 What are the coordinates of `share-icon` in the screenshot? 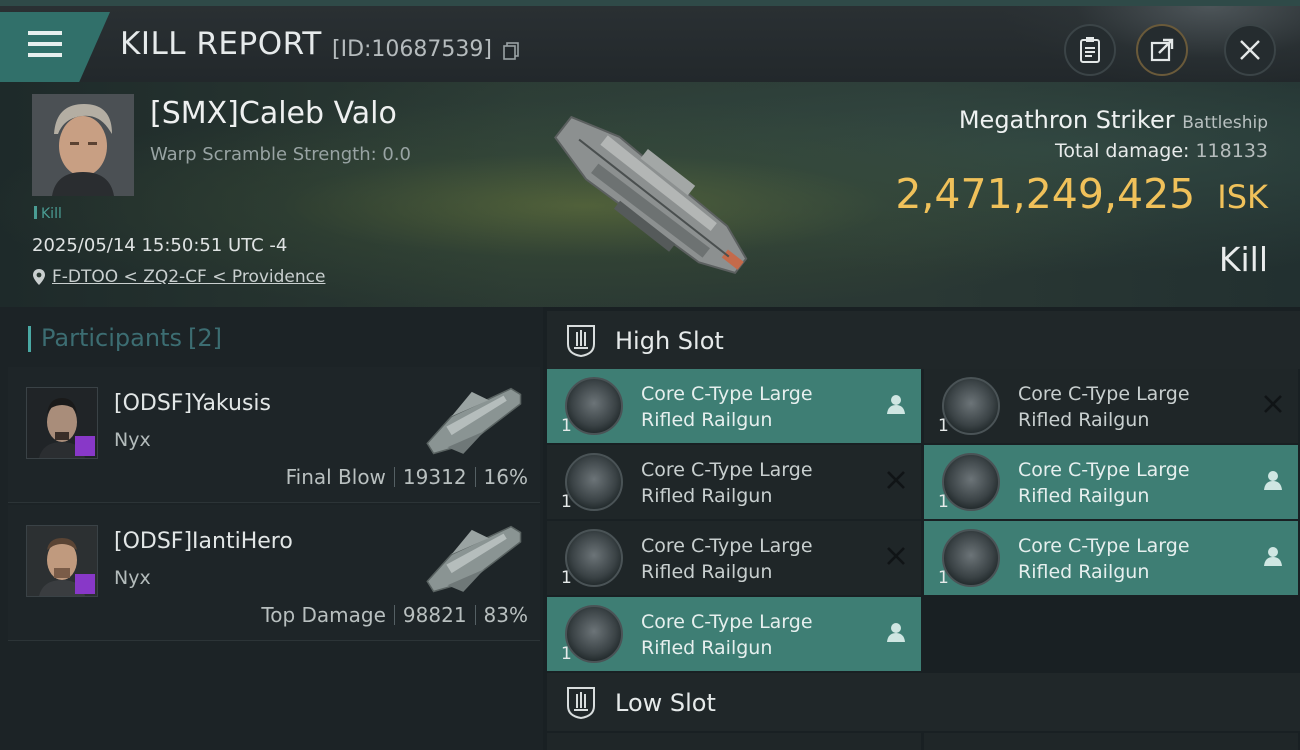 It's located at (1162, 50).